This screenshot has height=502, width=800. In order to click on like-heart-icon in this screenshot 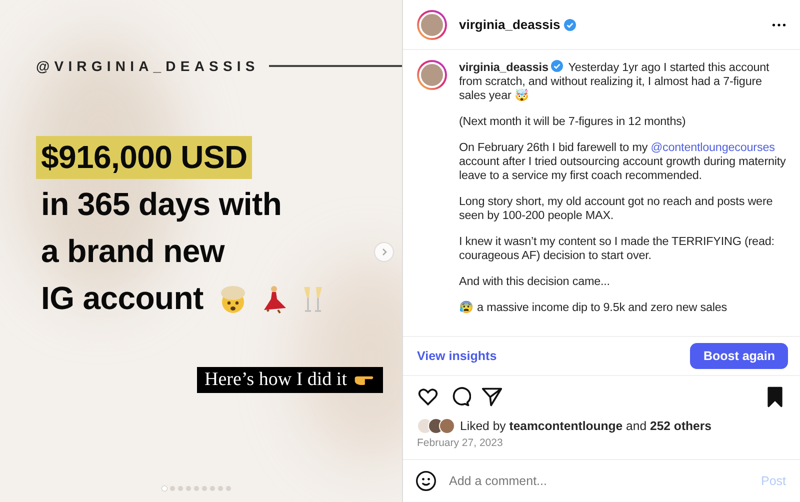, I will do `click(428, 397)`.